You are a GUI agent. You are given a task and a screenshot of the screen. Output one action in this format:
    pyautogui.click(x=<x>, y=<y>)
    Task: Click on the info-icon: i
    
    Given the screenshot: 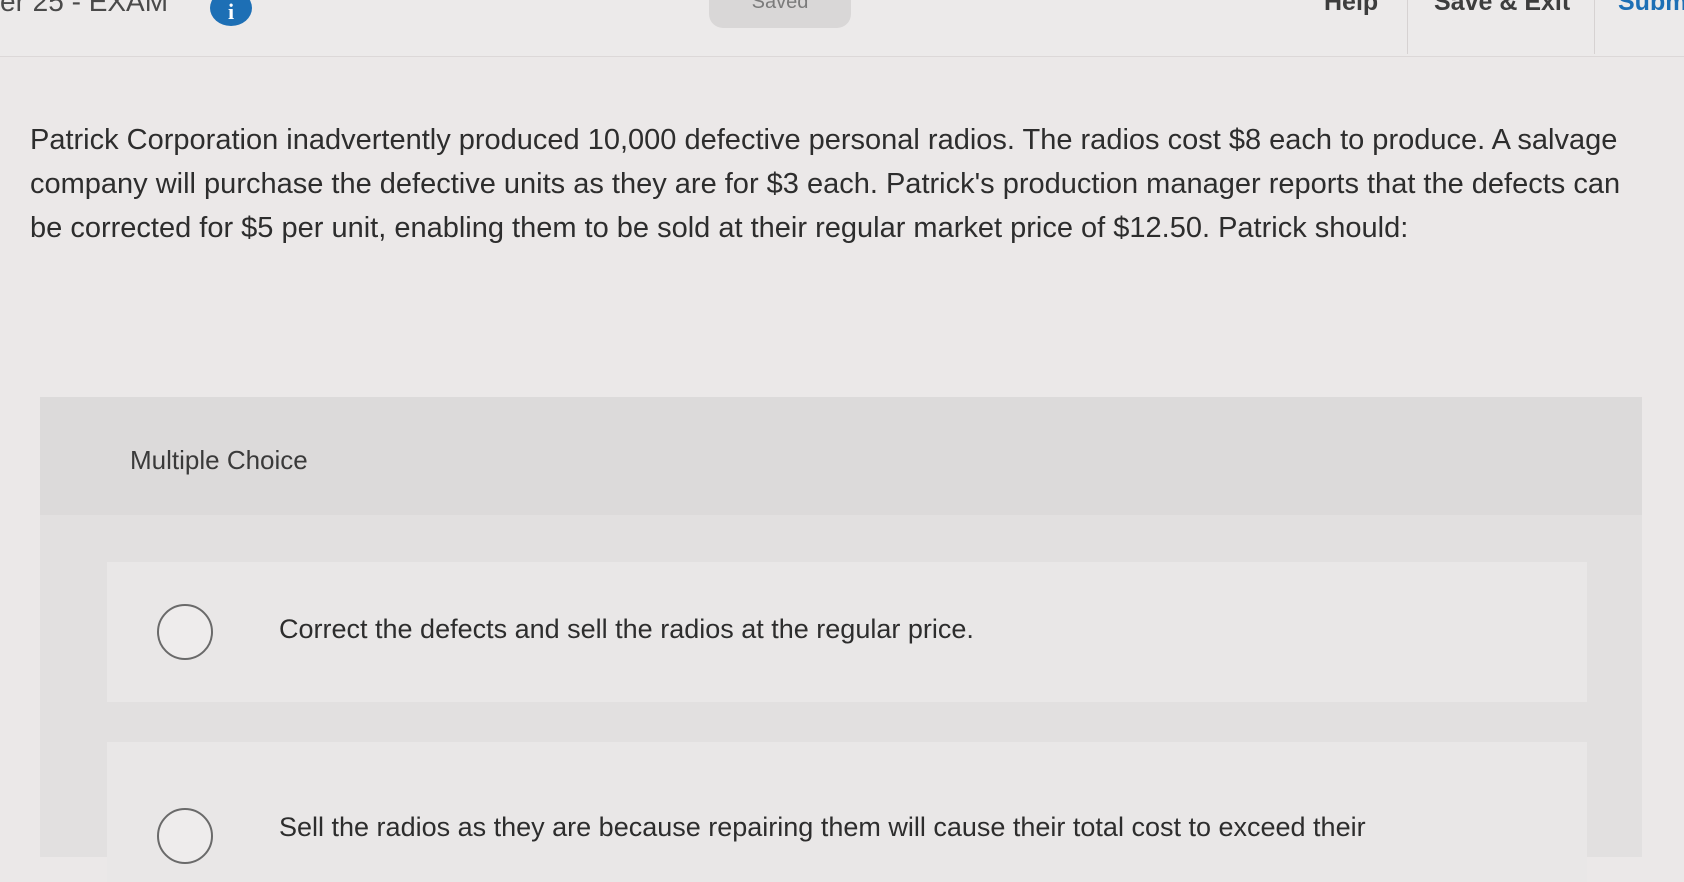 What is the action you would take?
    pyautogui.click(x=231, y=13)
    